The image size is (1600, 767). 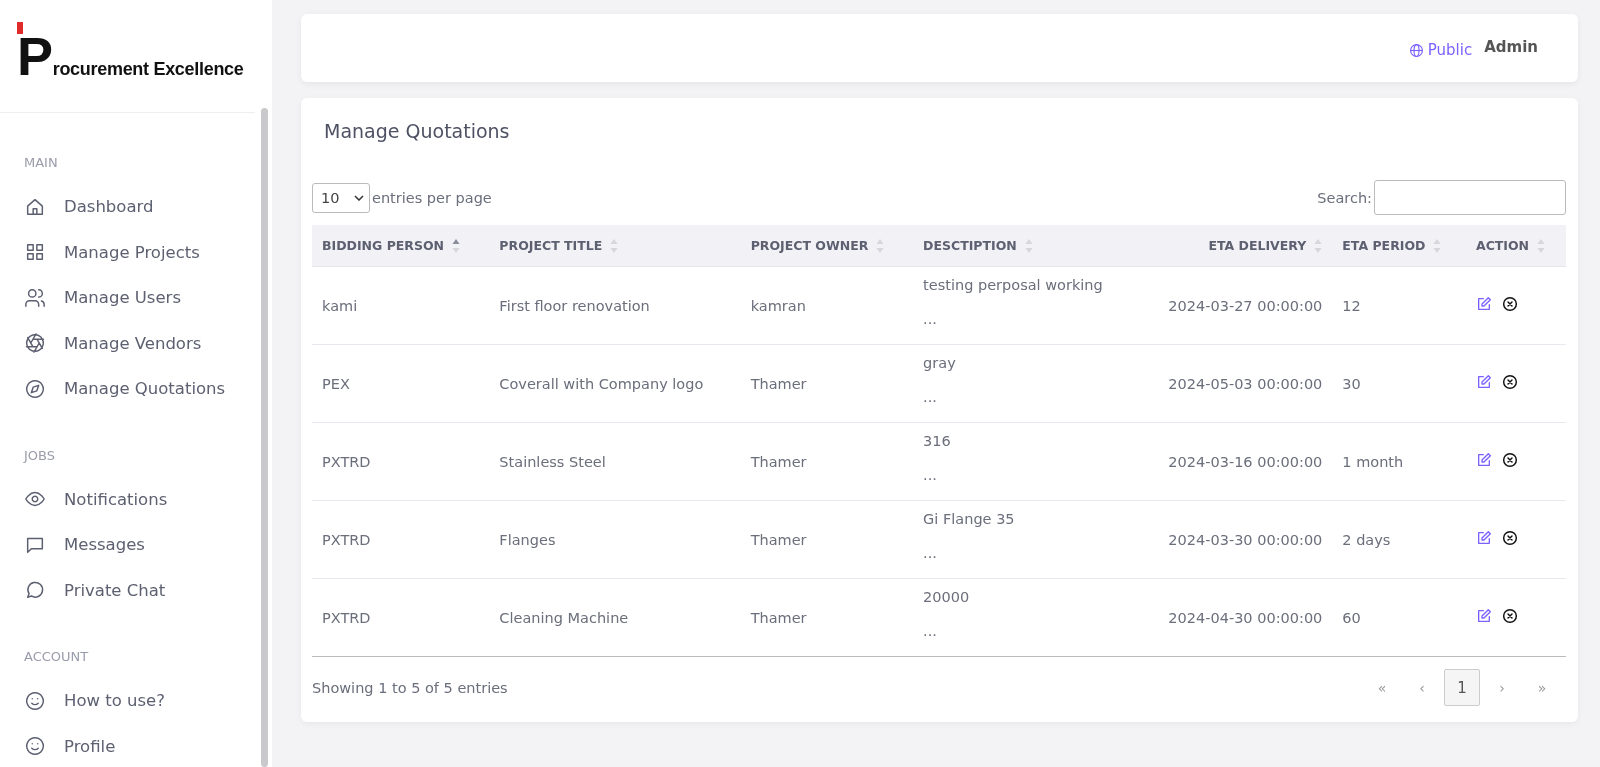 I want to click on description-text: gray, so click(x=939, y=364).